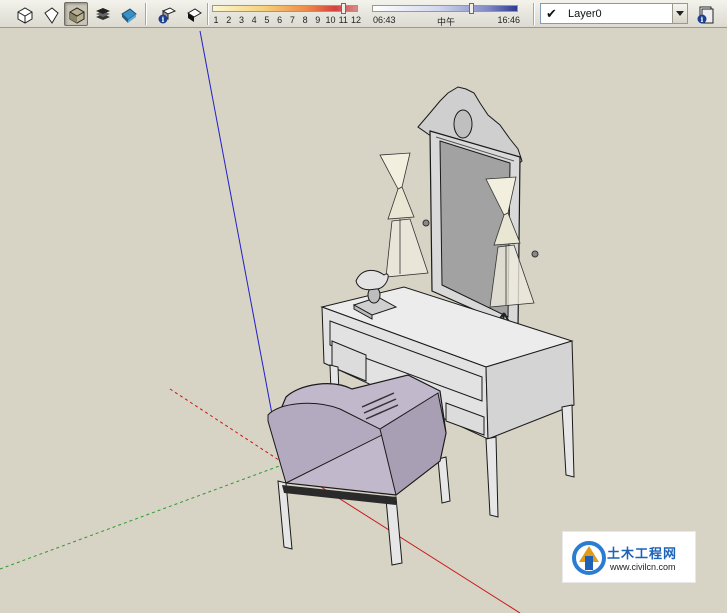 The height and width of the screenshot is (613, 727). I want to click on cube-textured-icon, so click(129, 15).